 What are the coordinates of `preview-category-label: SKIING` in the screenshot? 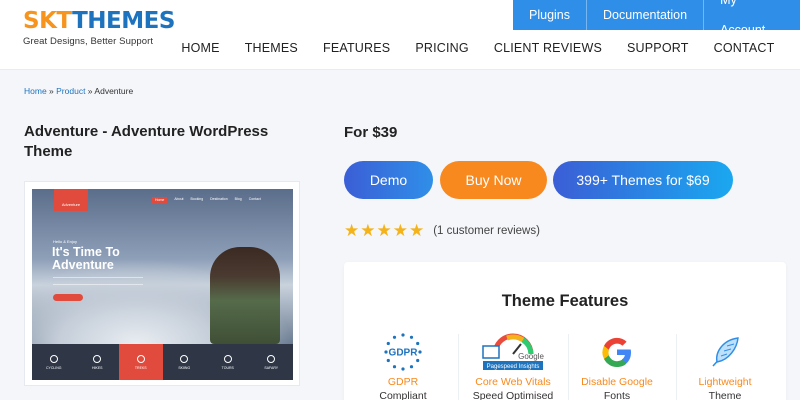 It's located at (184, 367).